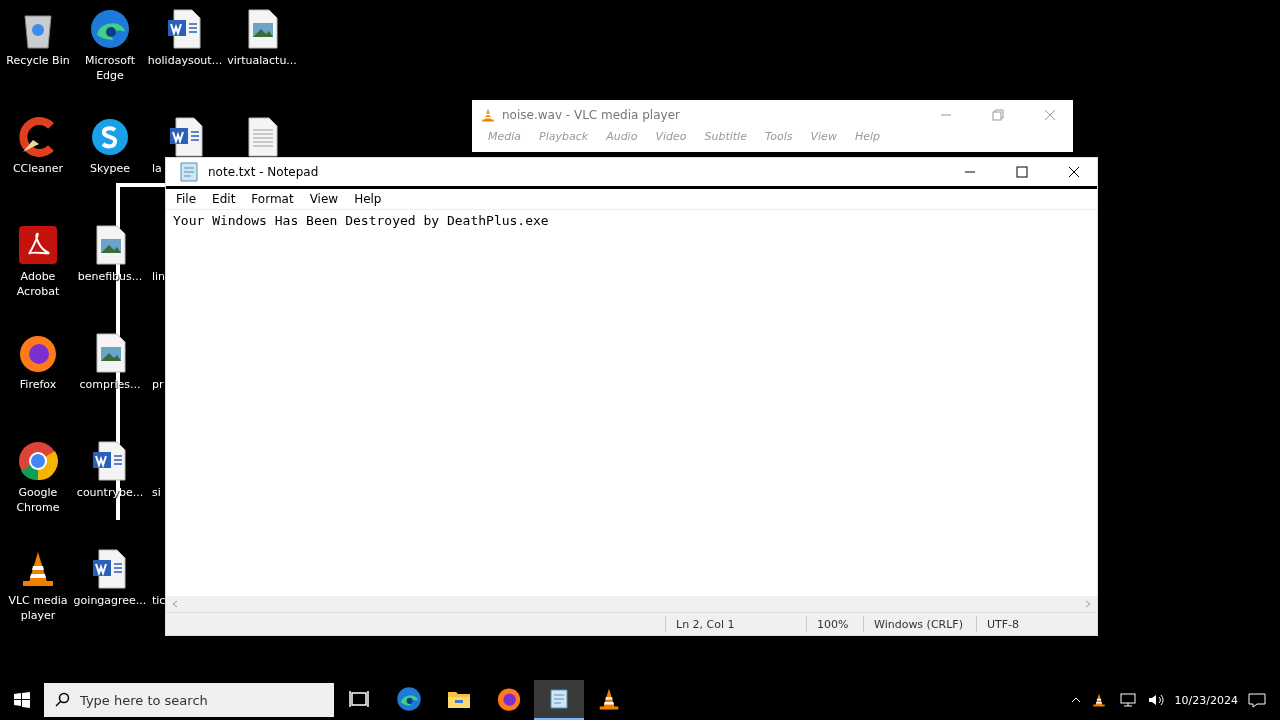 The height and width of the screenshot is (720, 1280). What do you see at coordinates (264, 172) in the screenshot?
I see `window-title: note.txt - Notepad` at bounding box center [264, 172].